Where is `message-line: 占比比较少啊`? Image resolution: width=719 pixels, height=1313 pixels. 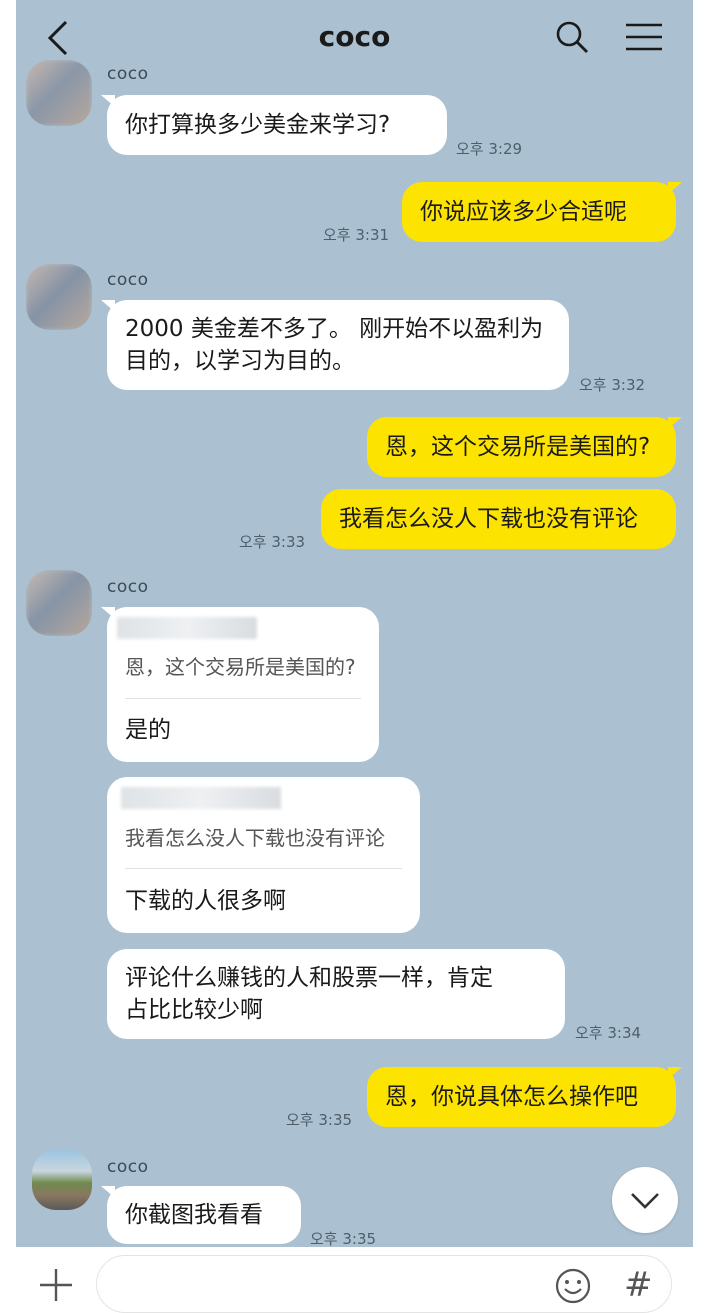 message-line: 占比比较少啊 is located at coordinates (194, 1010).